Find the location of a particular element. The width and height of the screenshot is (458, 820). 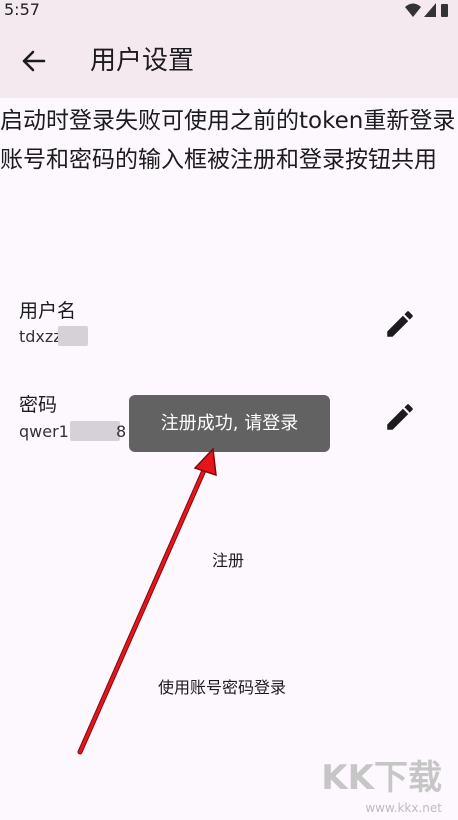

arrow-back-icon is located at coordinates (34, 61).